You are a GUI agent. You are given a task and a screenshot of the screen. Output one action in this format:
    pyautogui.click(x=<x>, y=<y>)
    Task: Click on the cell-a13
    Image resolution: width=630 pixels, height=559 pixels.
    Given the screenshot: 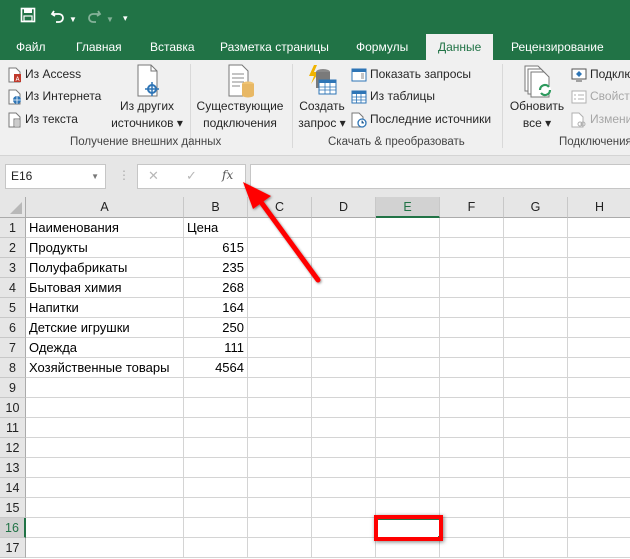 What is the action you would take?
    pyautogui.click(x=105, y=468)
    